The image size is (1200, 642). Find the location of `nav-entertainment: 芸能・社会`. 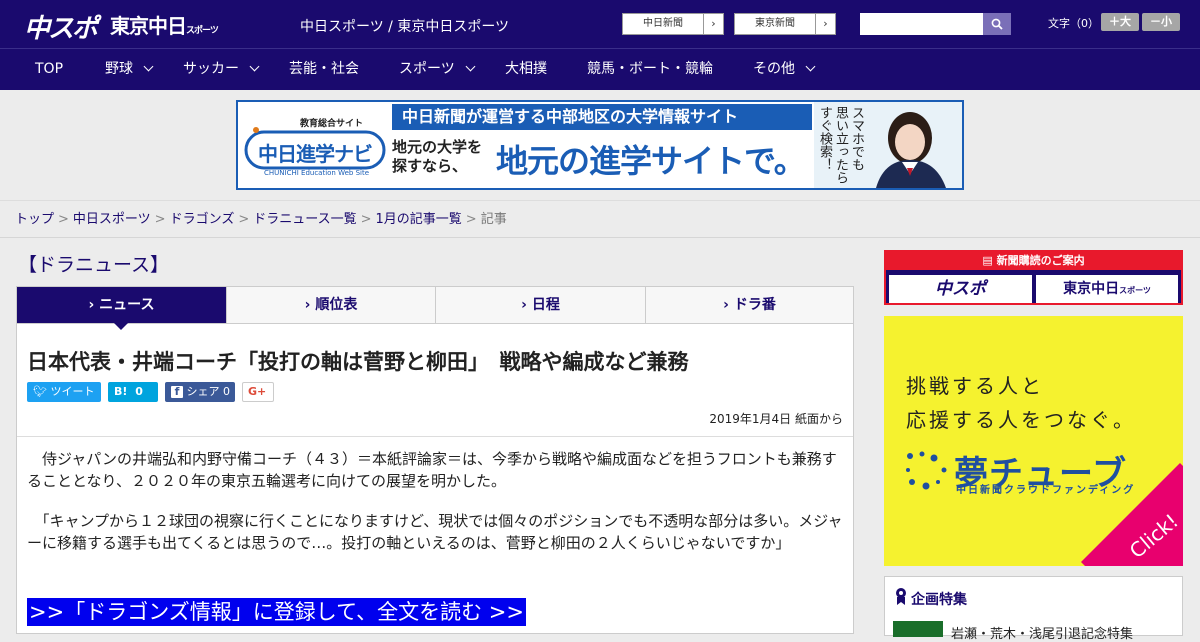

nav-entertainment: 芸能・社会 is located at coordinates (324, 70).